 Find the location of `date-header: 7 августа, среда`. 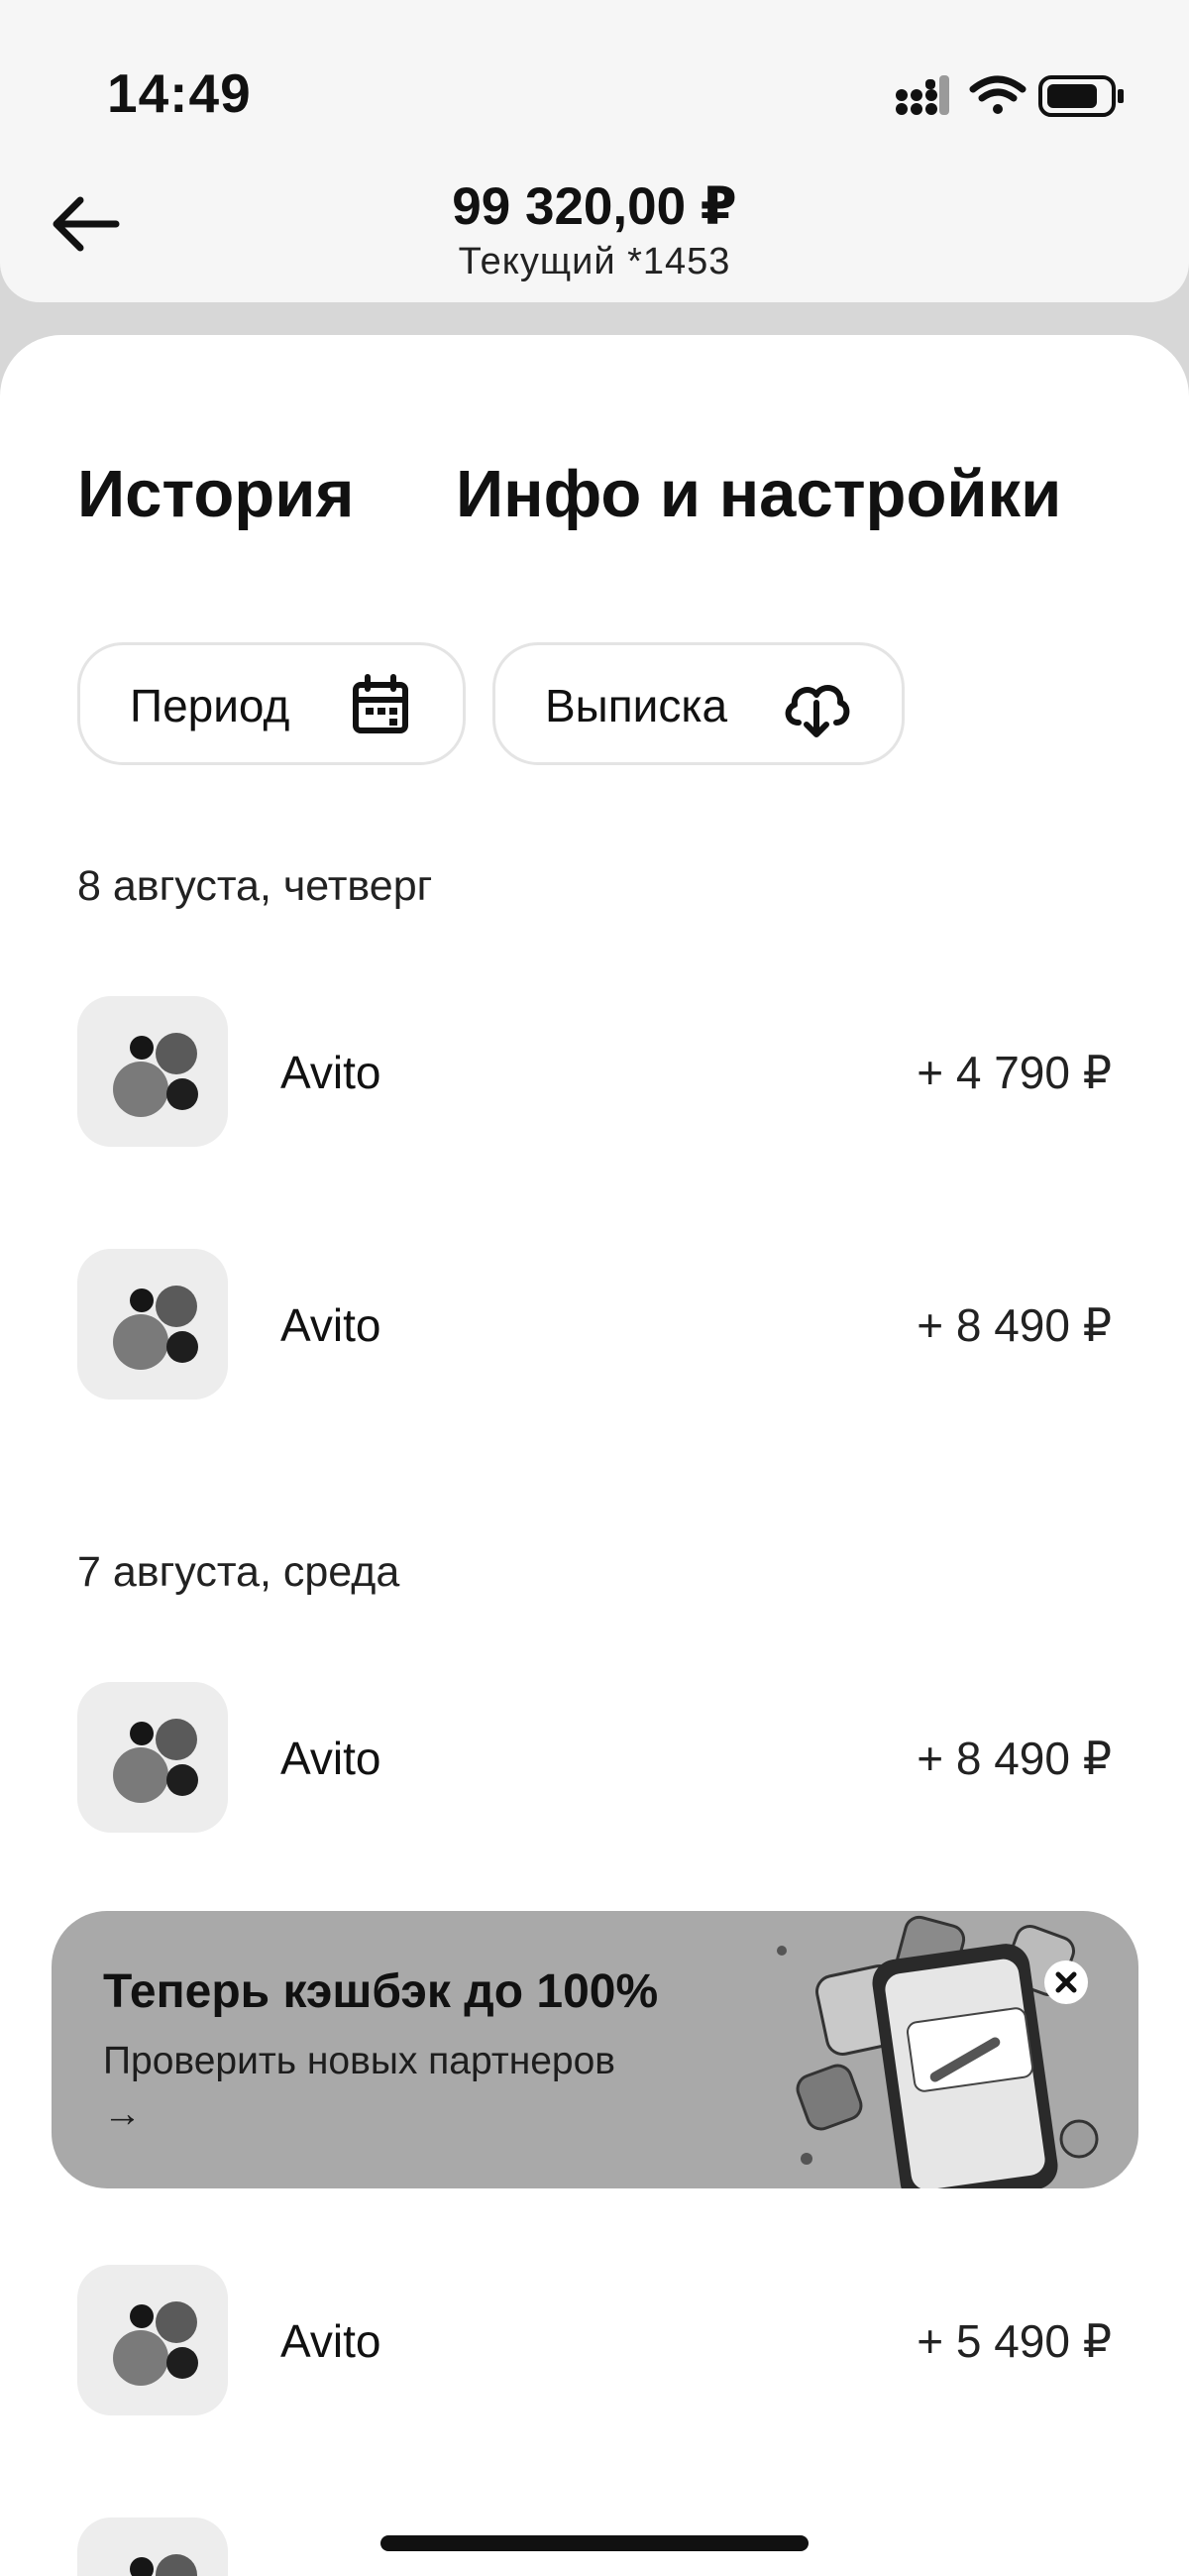

date-header: 7 августа, среда is located at coordinates (239, 1572).